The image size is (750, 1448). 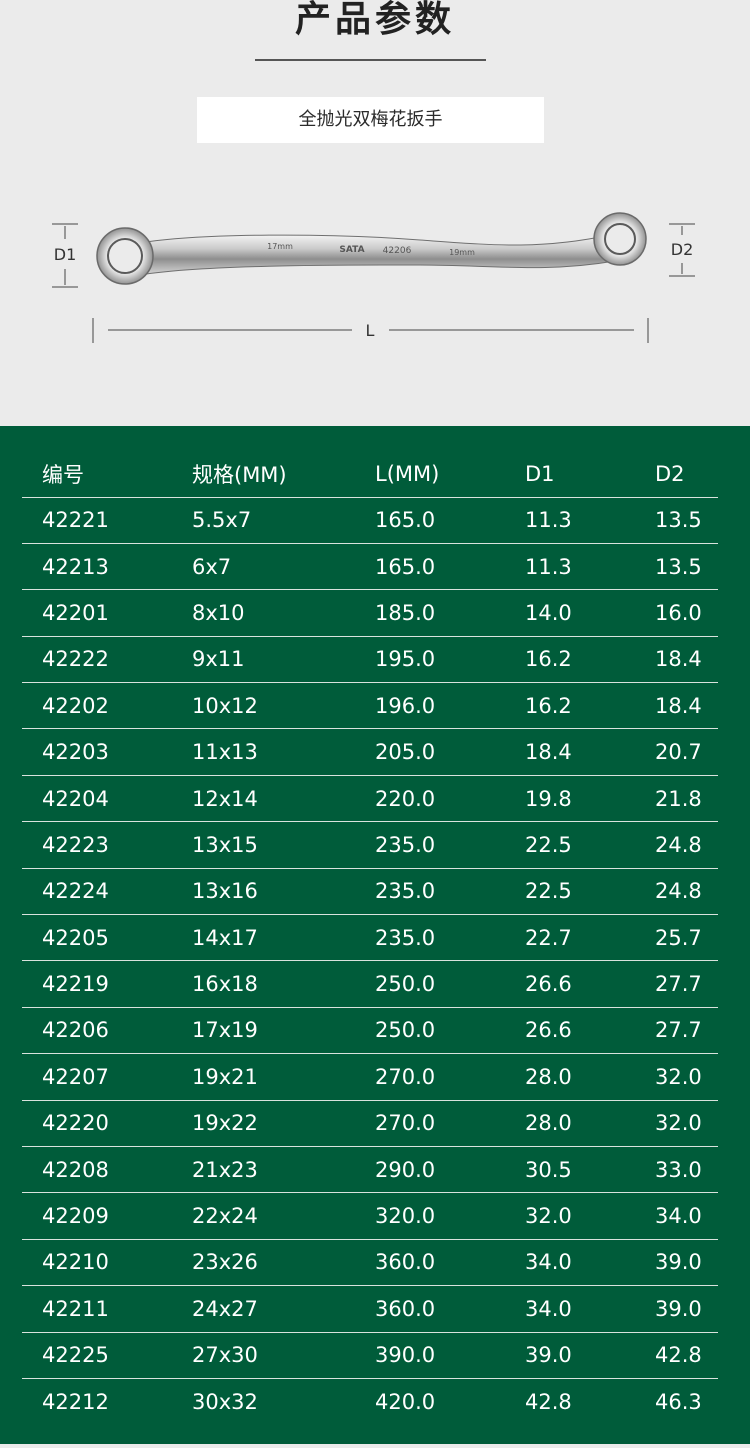 What do you see at coordinates (590, 474) in the screenshot?
I see `header-d1: D1` at bounding box center [590, 474].